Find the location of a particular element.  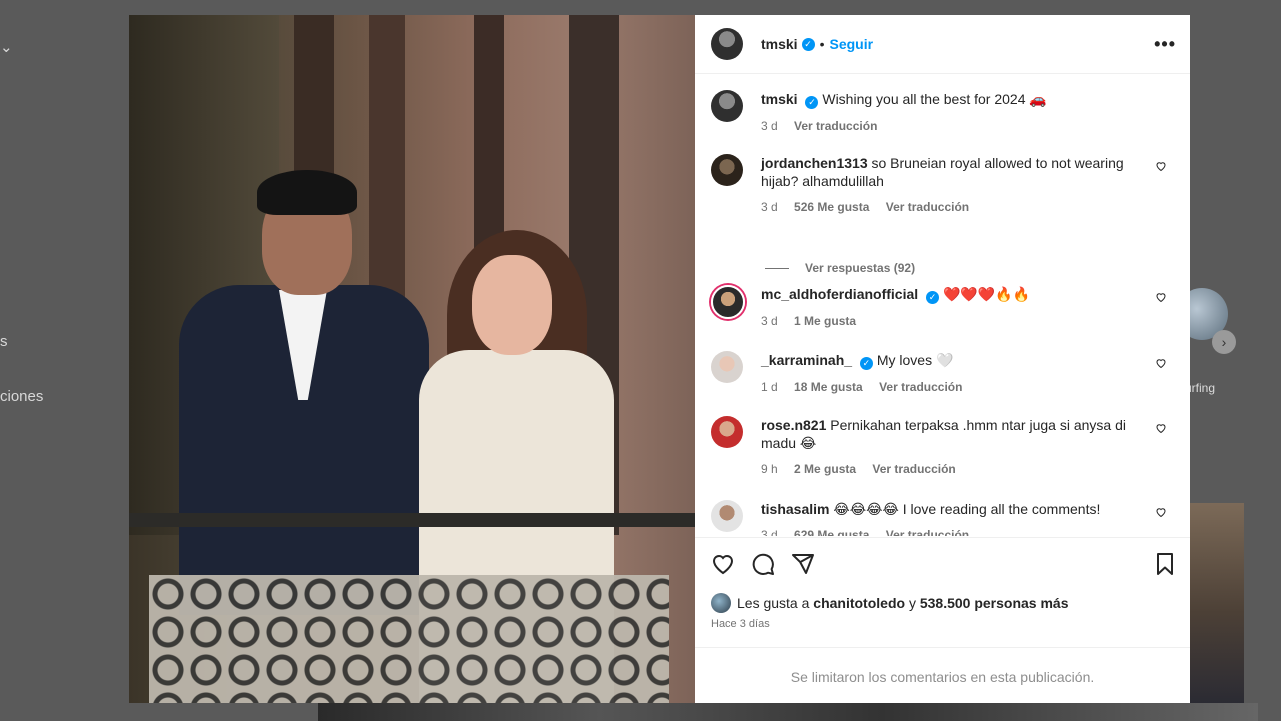

bg-chevron: ⌄ is located at coordinates (6, 47).